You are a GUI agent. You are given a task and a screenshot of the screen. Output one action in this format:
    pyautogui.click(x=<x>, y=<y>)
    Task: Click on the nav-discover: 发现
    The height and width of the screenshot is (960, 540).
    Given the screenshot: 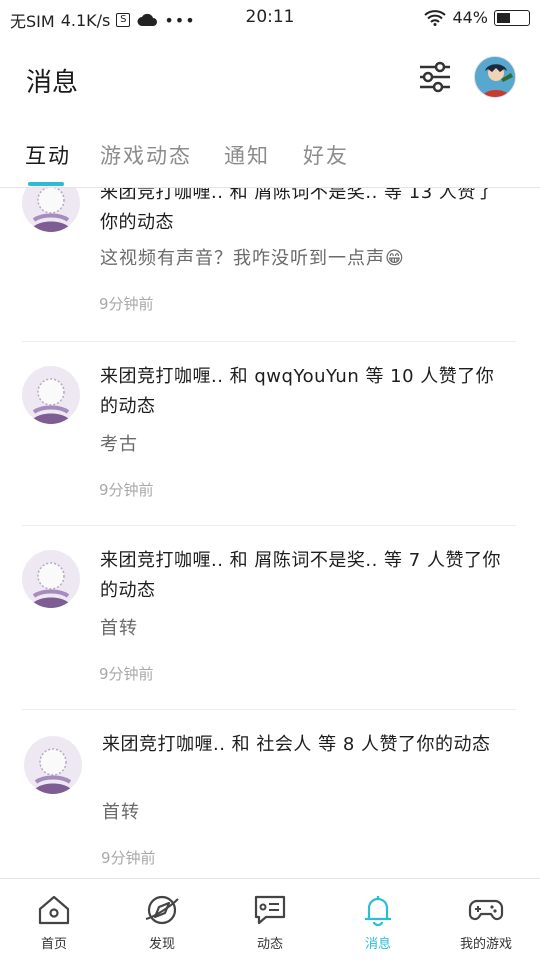 What is the action you would take?
    pyautogui.click(x=162, y=919)
    